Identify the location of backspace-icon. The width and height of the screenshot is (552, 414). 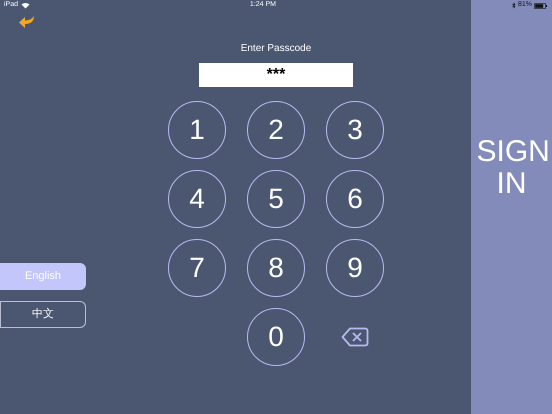
(355, 337).